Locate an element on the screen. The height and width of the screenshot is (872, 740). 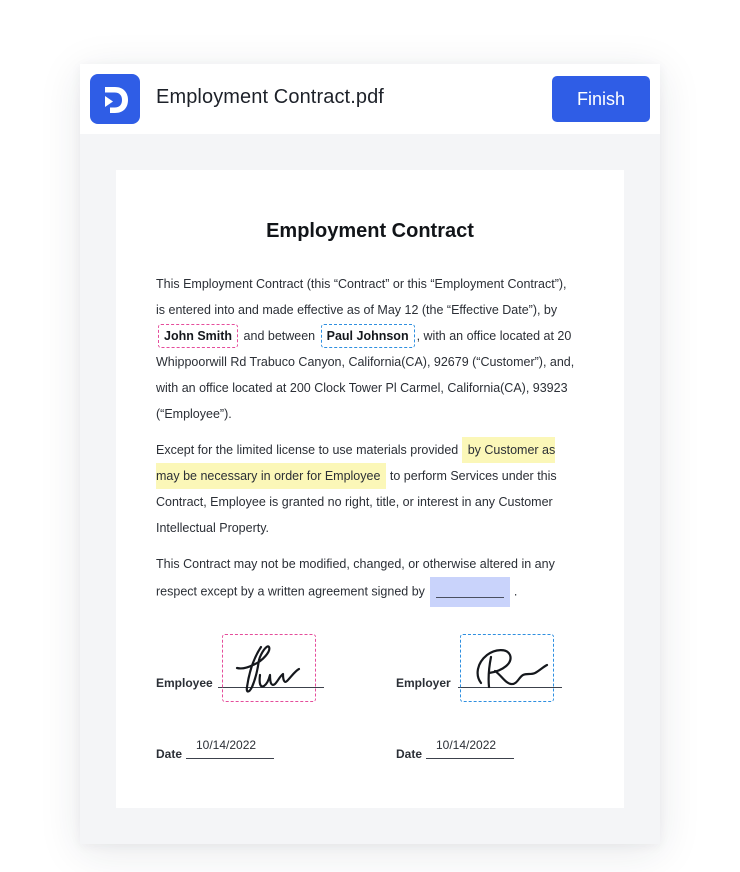
employer-signature-field is located at coordinates (507, 668).